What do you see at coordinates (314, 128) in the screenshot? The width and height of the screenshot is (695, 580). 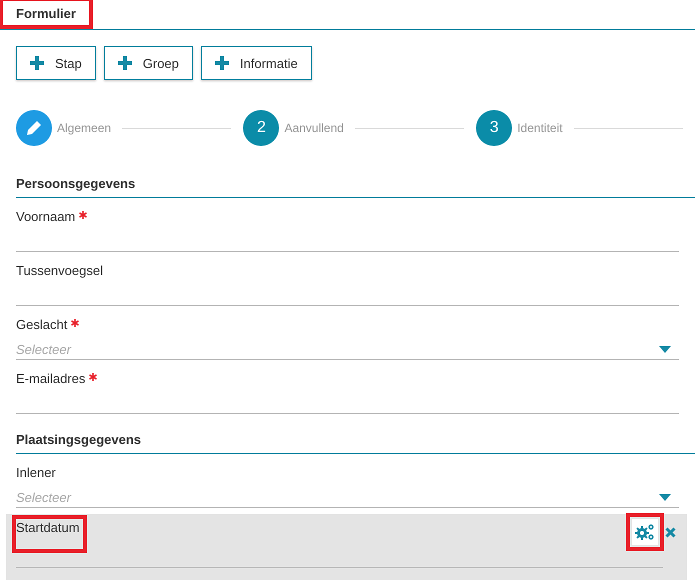 I see `step-label: Aanvullend` at bounding box center [314, 128].